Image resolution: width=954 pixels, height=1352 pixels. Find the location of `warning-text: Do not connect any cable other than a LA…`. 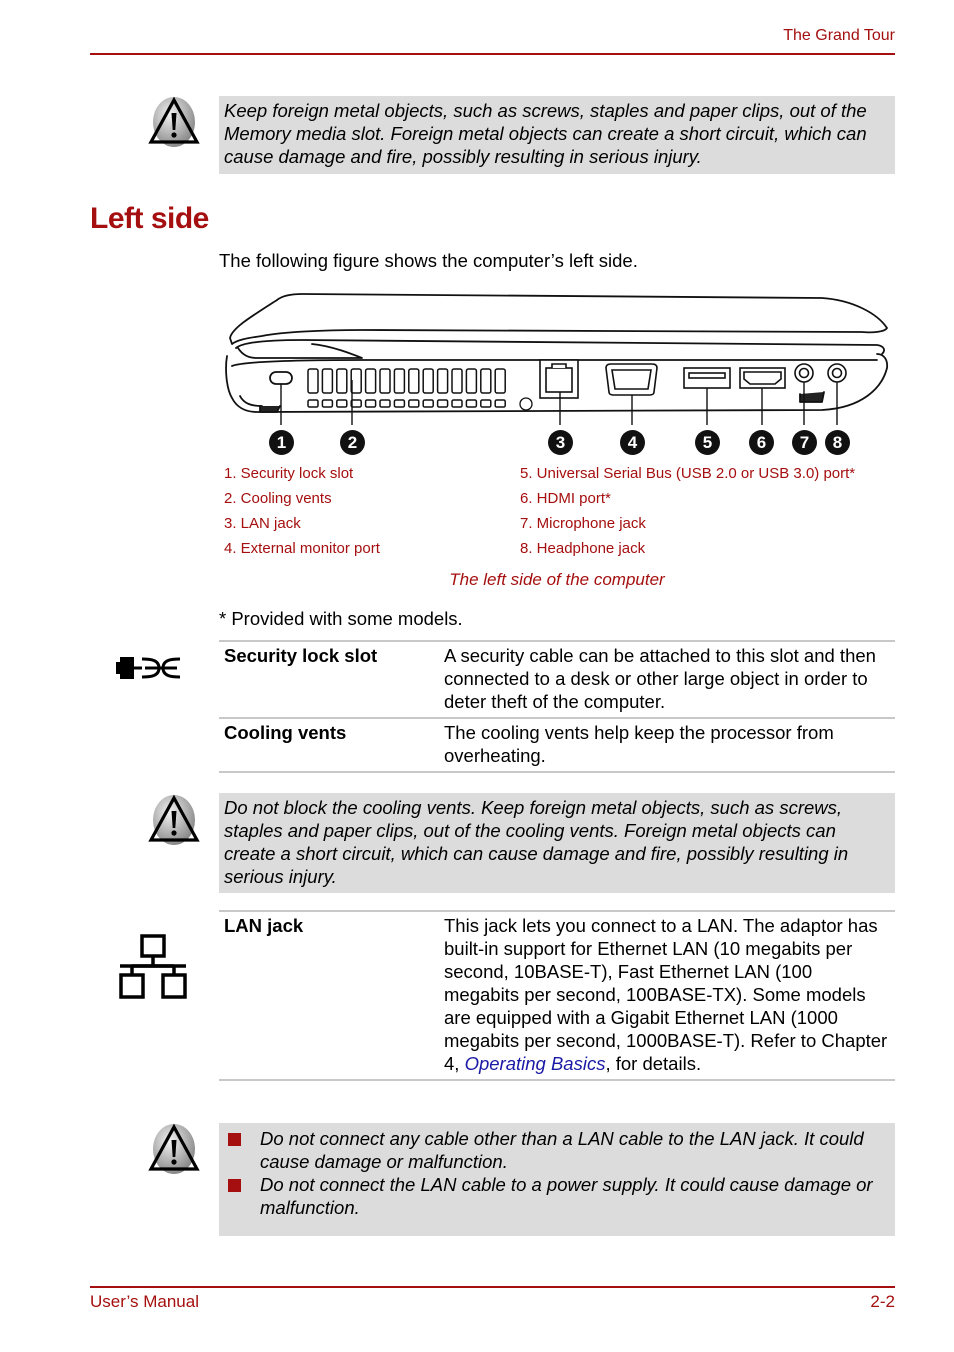

warning-text: Do not connect any cable other than a LA… is located at coordinates (562, 1150).